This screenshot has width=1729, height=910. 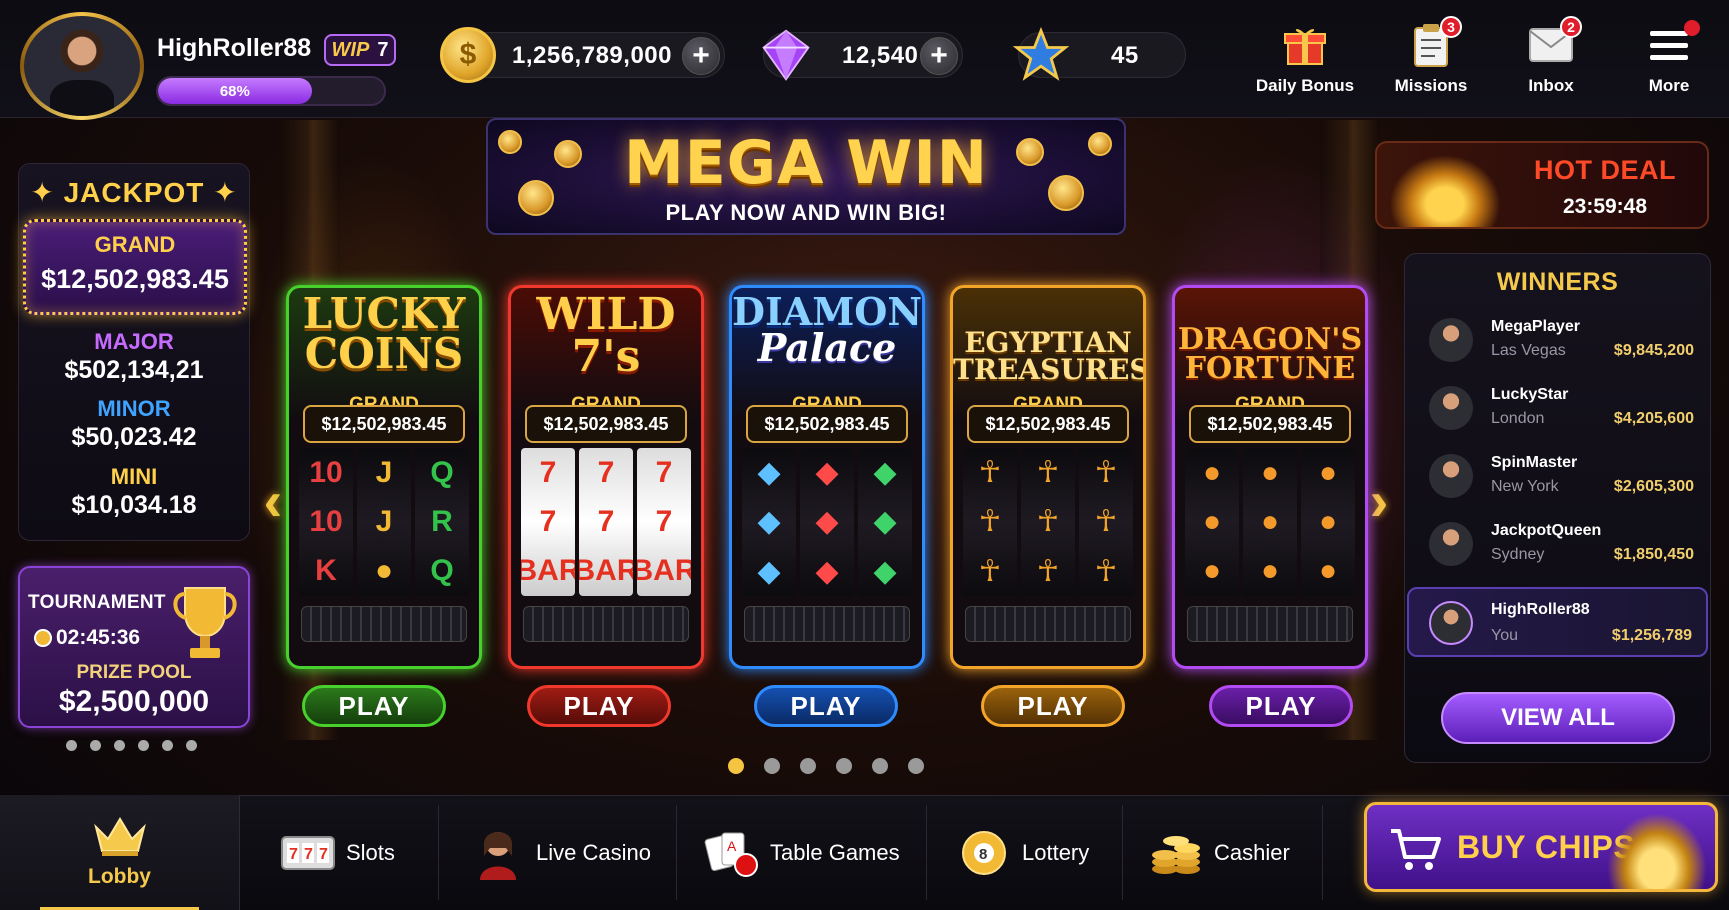 I want to click on winner-row: MegaPlayer Las Vegas $9,845,200, so click(x=1557, y=341).